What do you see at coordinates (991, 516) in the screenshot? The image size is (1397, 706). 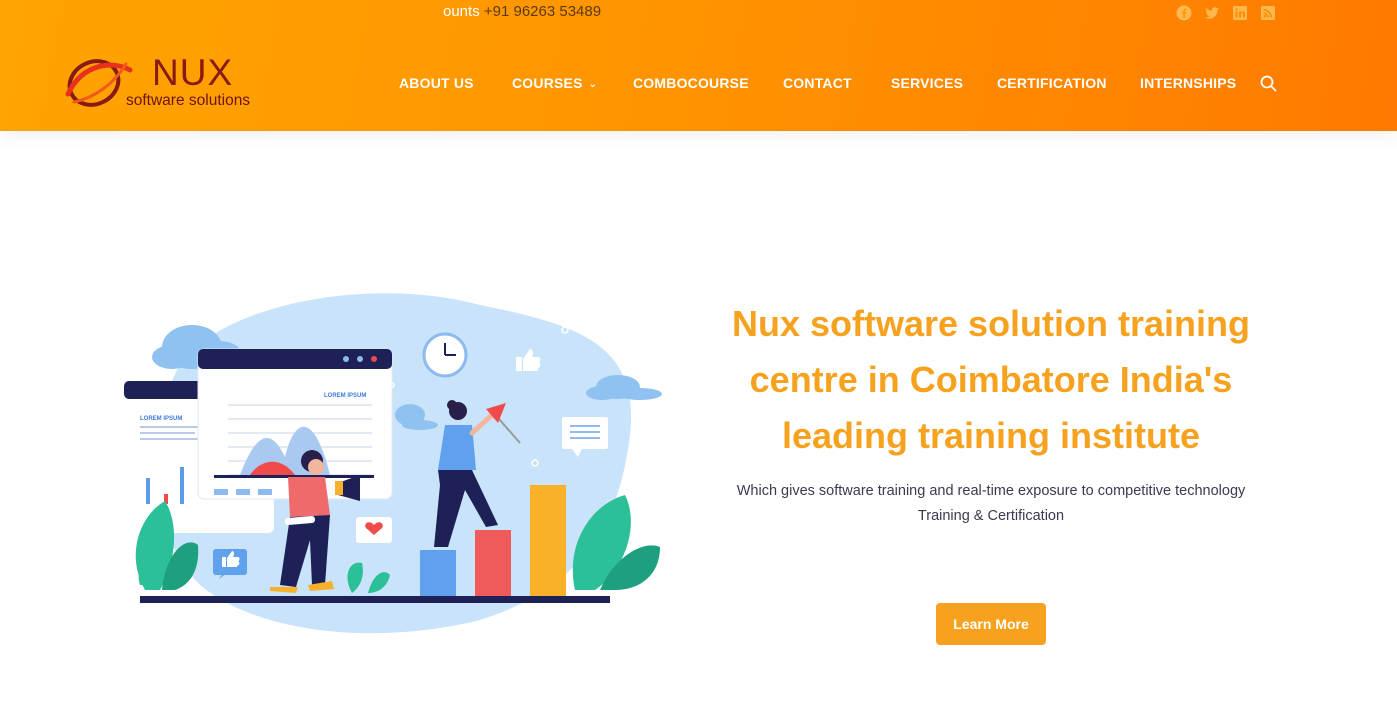 I see `hero-desc-line-2: Training & Certification` at bounding box center [991, 516].